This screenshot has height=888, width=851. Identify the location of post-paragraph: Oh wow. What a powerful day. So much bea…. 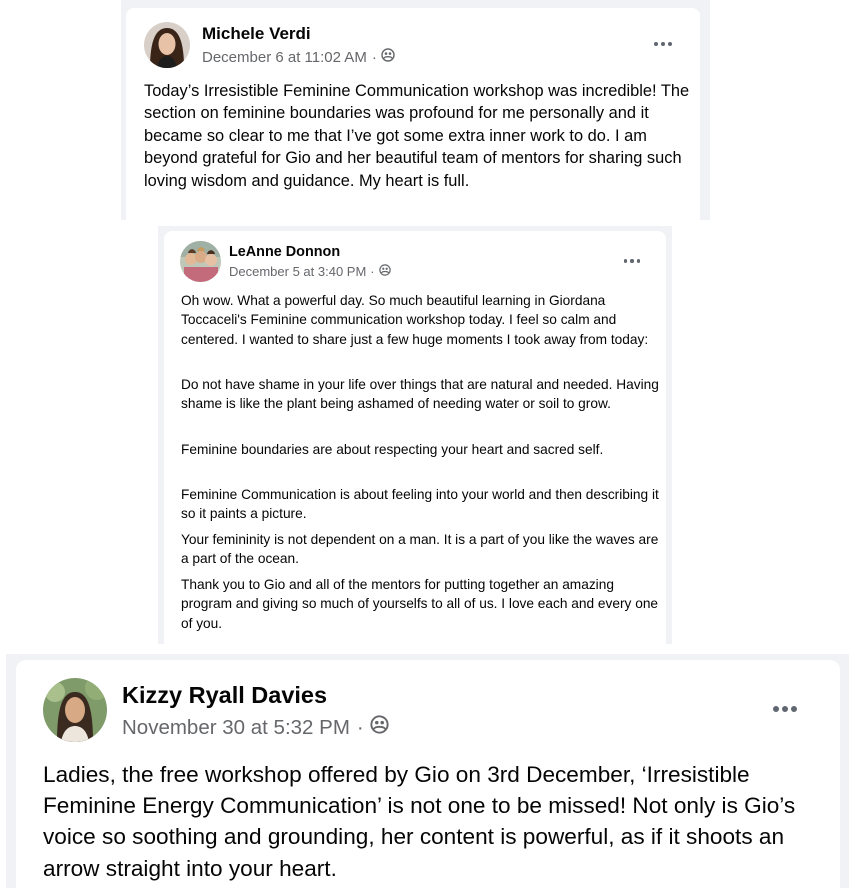
(415, 320).